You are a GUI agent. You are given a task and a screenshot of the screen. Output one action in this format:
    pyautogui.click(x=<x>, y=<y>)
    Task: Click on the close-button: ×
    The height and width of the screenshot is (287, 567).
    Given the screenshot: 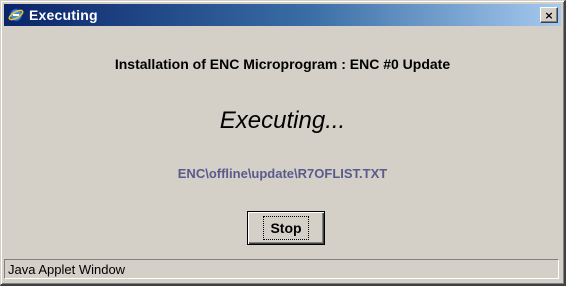 What is the action you would take?
    pyautogui.click(x=549, y=15)
    